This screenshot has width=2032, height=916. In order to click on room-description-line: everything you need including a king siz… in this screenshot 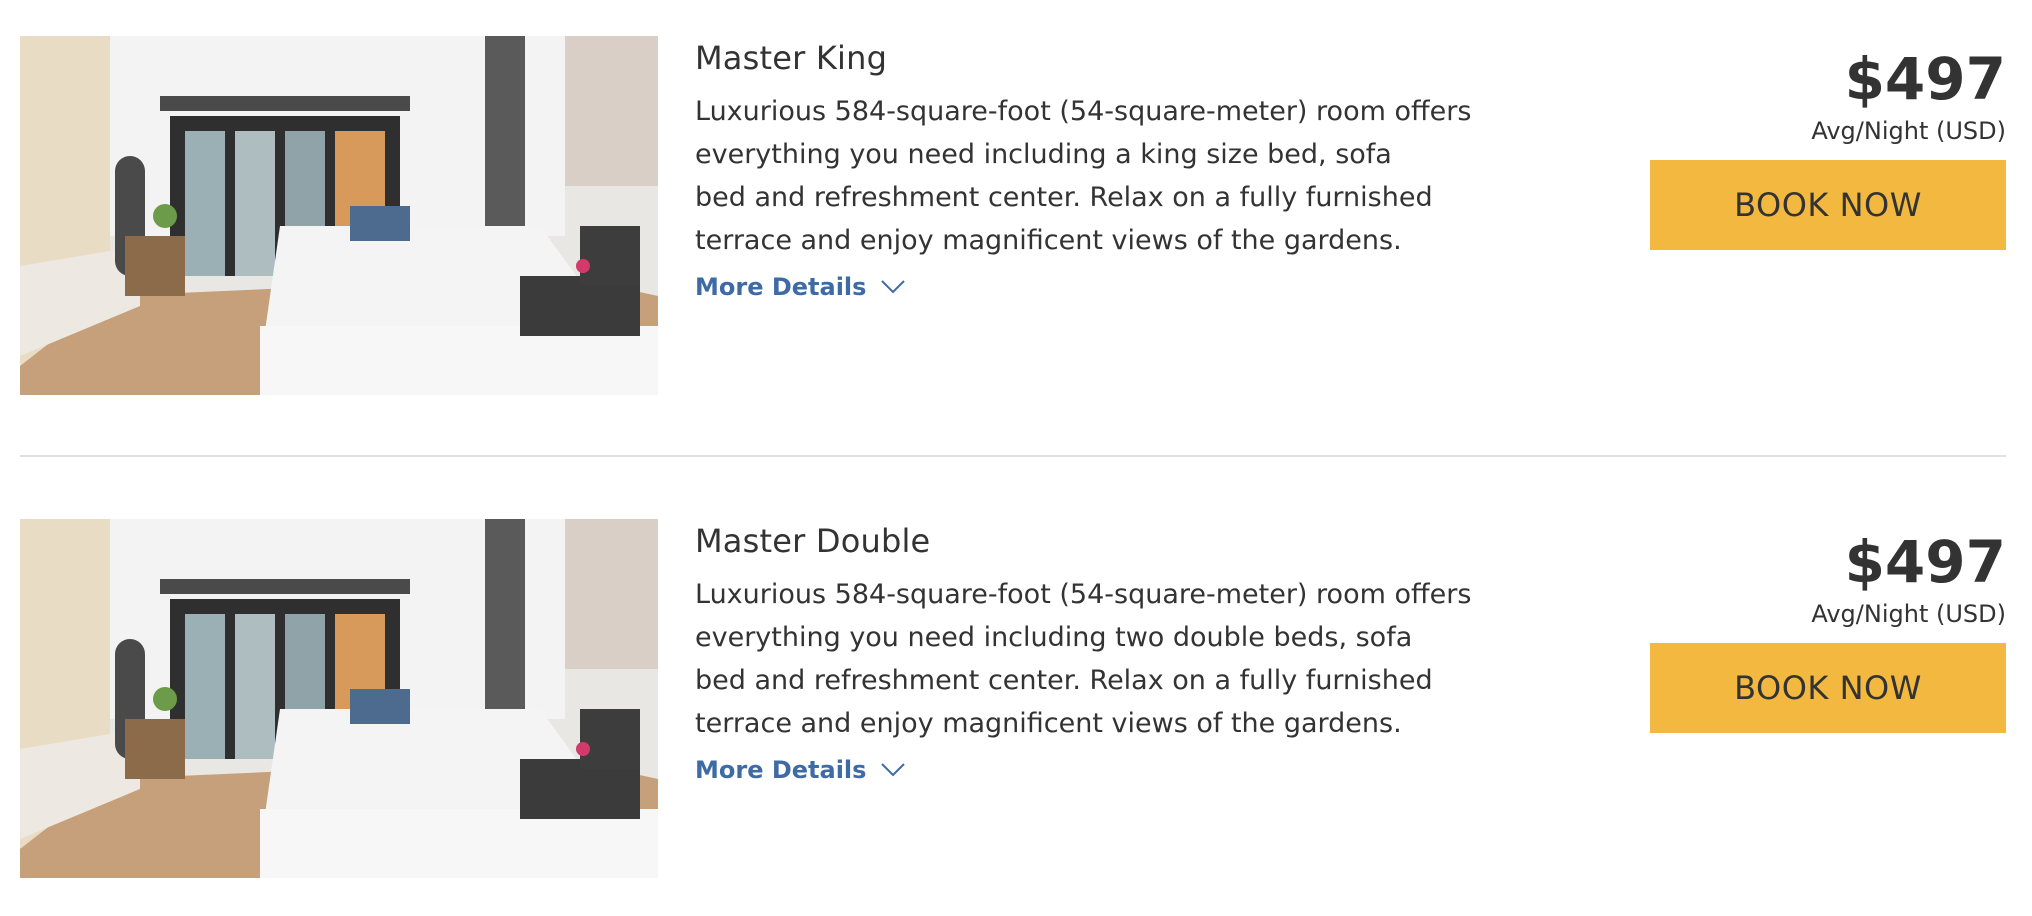, I will do `click(1043, 154)`.